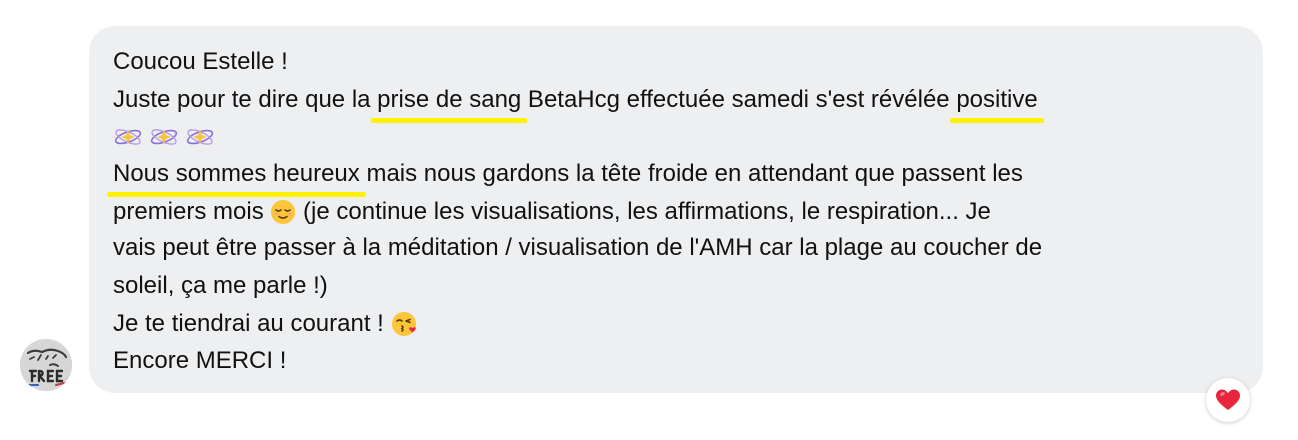 The image size is (1298, 440). What do you see at coordinates (245, 99) in the screenshot?
I see `text-segment: Juste pour te dire que la` at bounding box center [245, 99].